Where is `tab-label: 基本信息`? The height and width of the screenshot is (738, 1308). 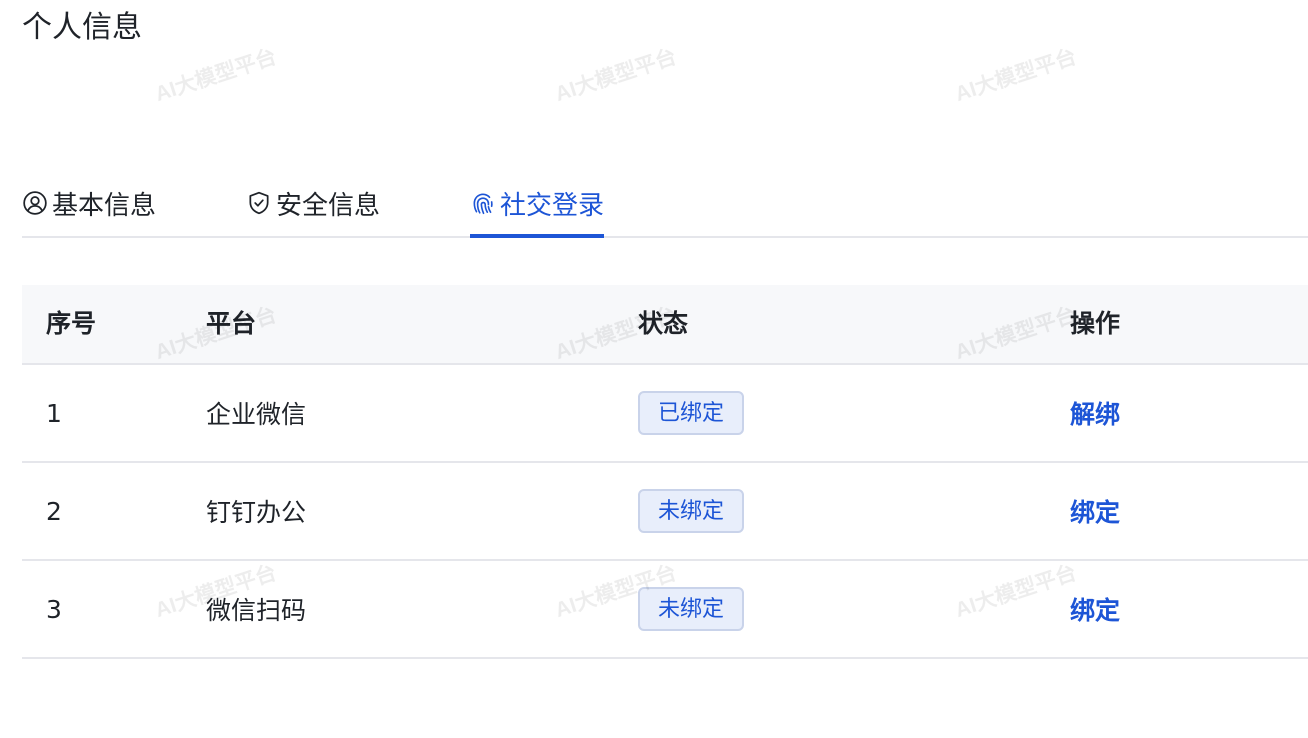 tab-label: 基本信息 is located at coordinates (104, 205).